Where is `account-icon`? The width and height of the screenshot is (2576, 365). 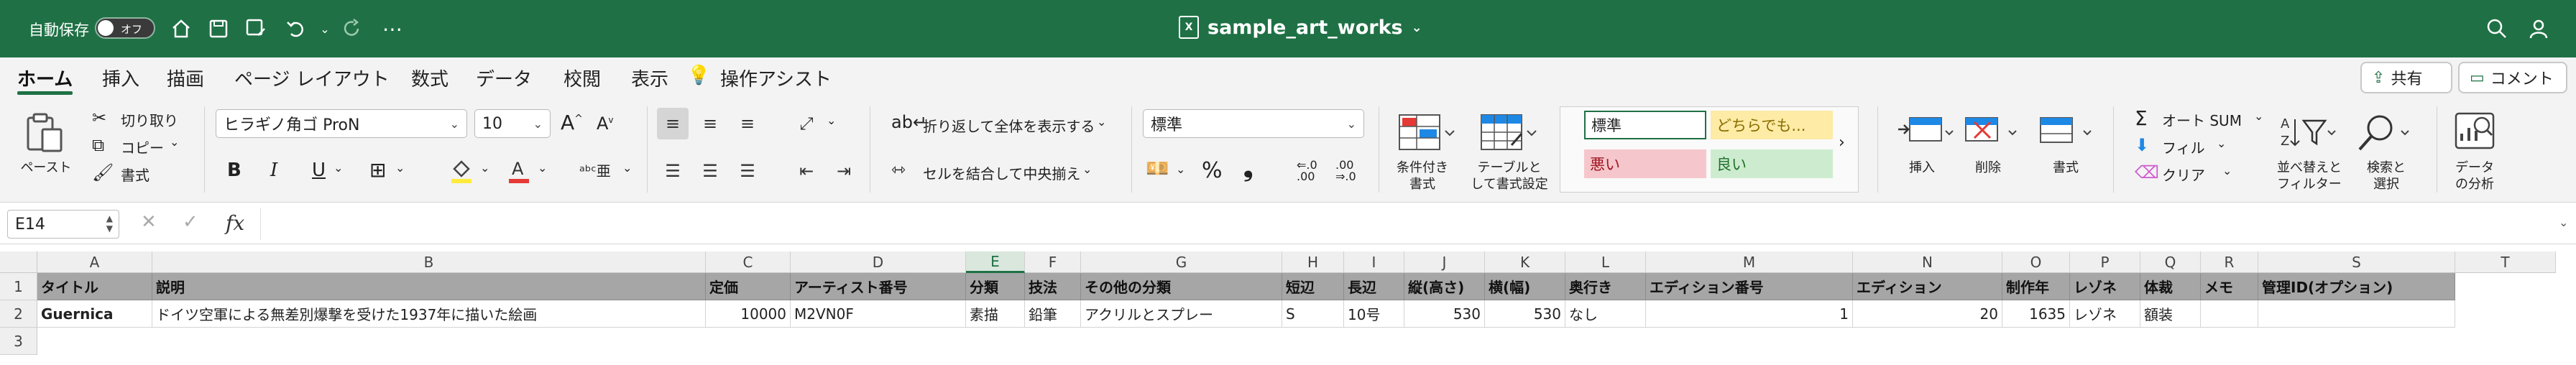
account-icon is located at coordinates (2538, 28).